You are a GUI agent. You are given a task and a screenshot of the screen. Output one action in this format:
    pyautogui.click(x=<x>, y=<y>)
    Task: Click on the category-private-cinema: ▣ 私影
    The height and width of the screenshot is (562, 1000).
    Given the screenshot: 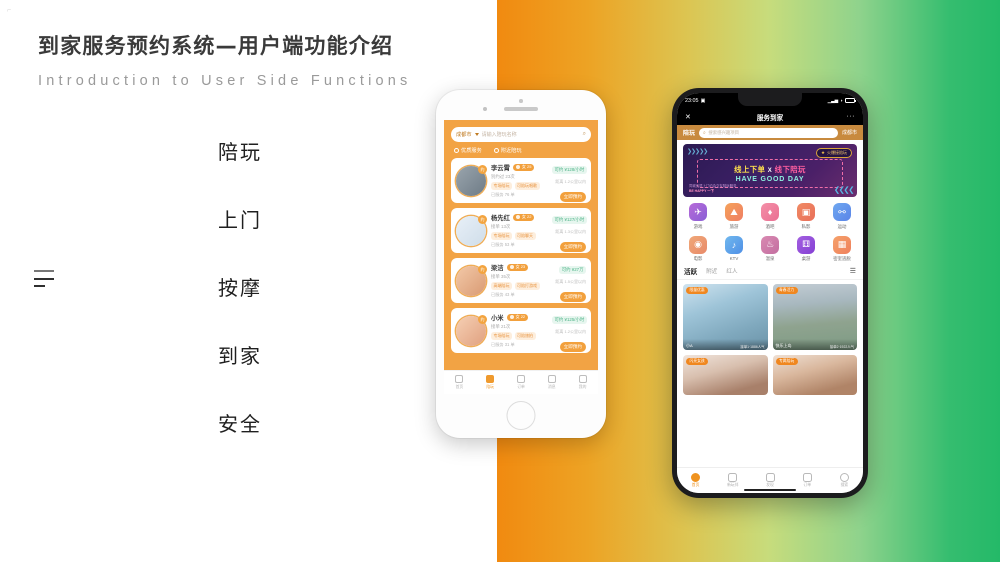 What is the action you would take?
    pyautogui.click(x=806, y=216)
    